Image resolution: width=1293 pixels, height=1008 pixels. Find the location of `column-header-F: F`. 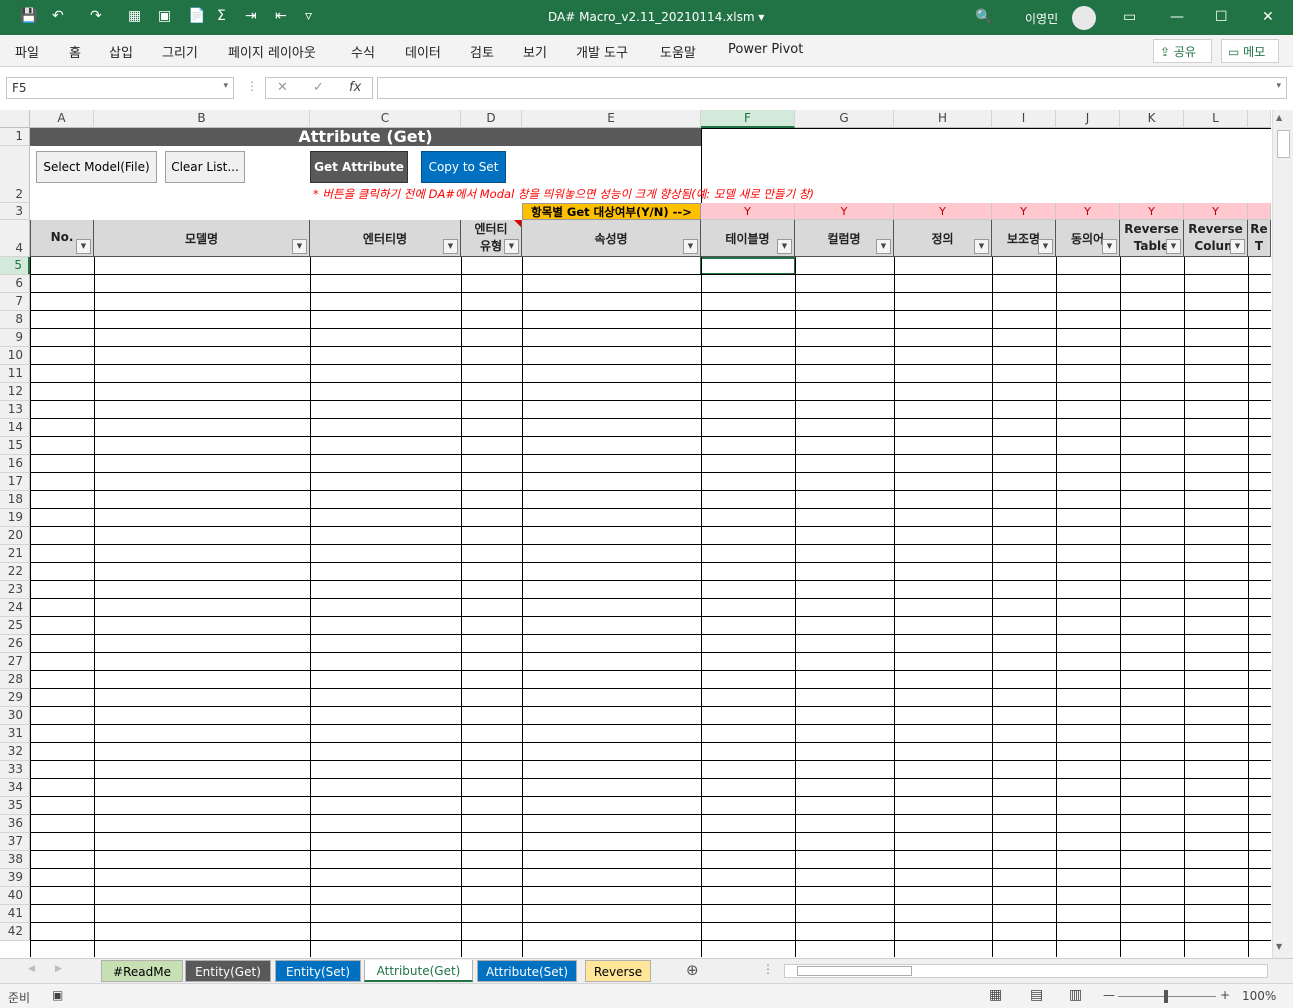

column-header-F: F is located at coordinates (748, 119).